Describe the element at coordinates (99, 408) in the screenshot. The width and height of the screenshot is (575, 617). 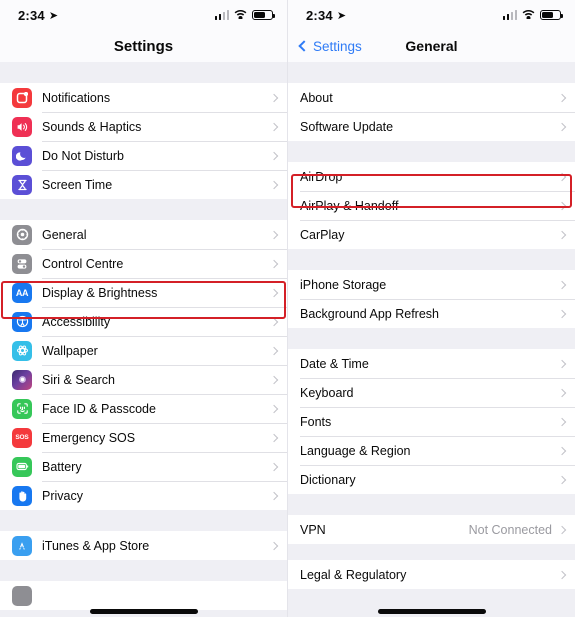
I see `sidebar-item-label: Face ID & Passcode` at that location.